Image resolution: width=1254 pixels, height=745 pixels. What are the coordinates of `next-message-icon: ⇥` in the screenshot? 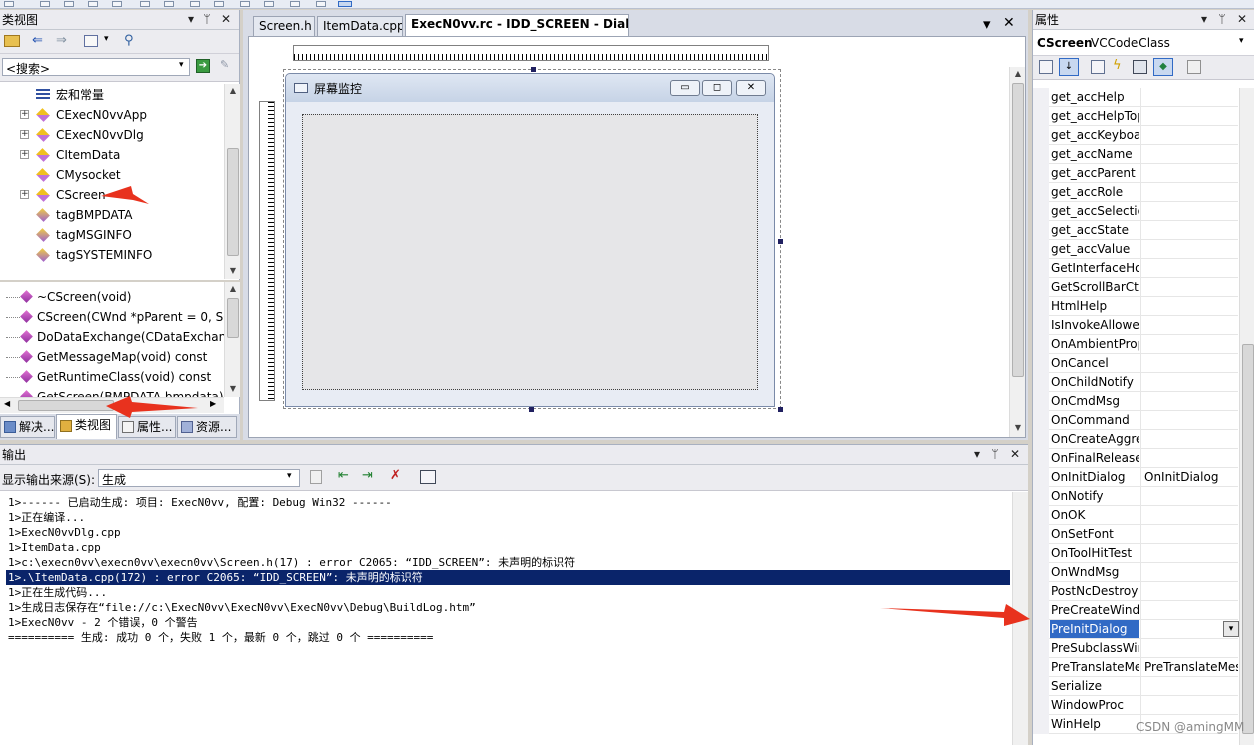 It's located at (367, 475).